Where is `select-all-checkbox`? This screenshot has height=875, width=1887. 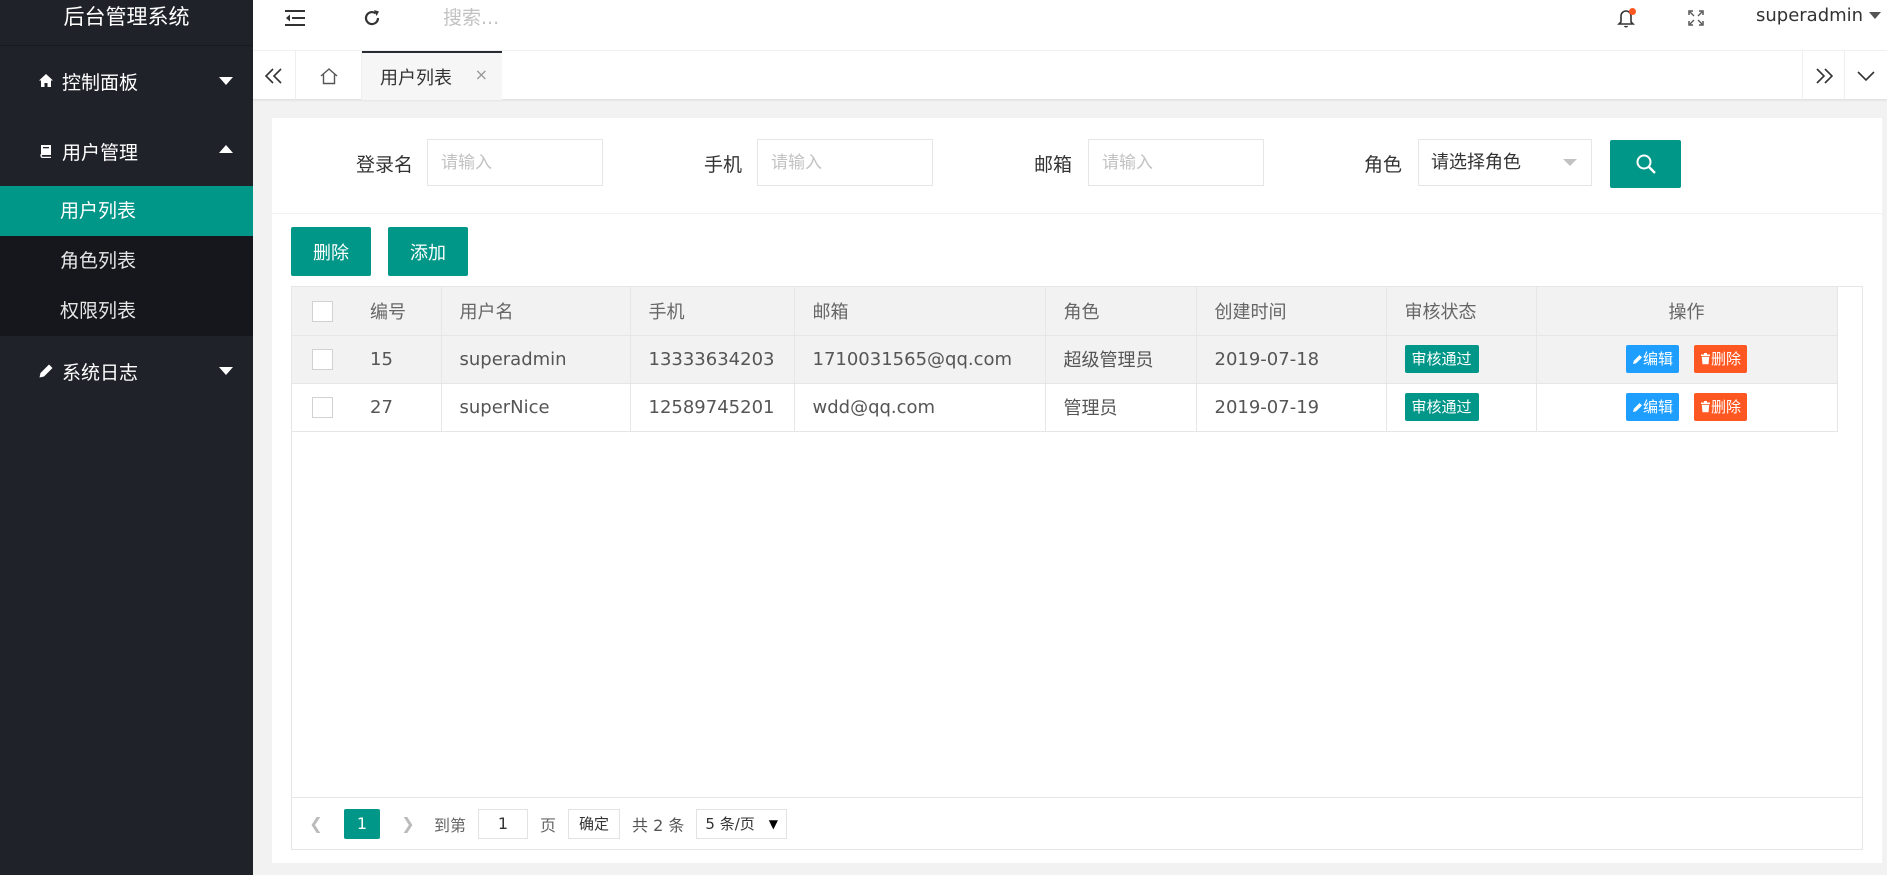 select-all-checkbox is located at coordinates (322, 311).